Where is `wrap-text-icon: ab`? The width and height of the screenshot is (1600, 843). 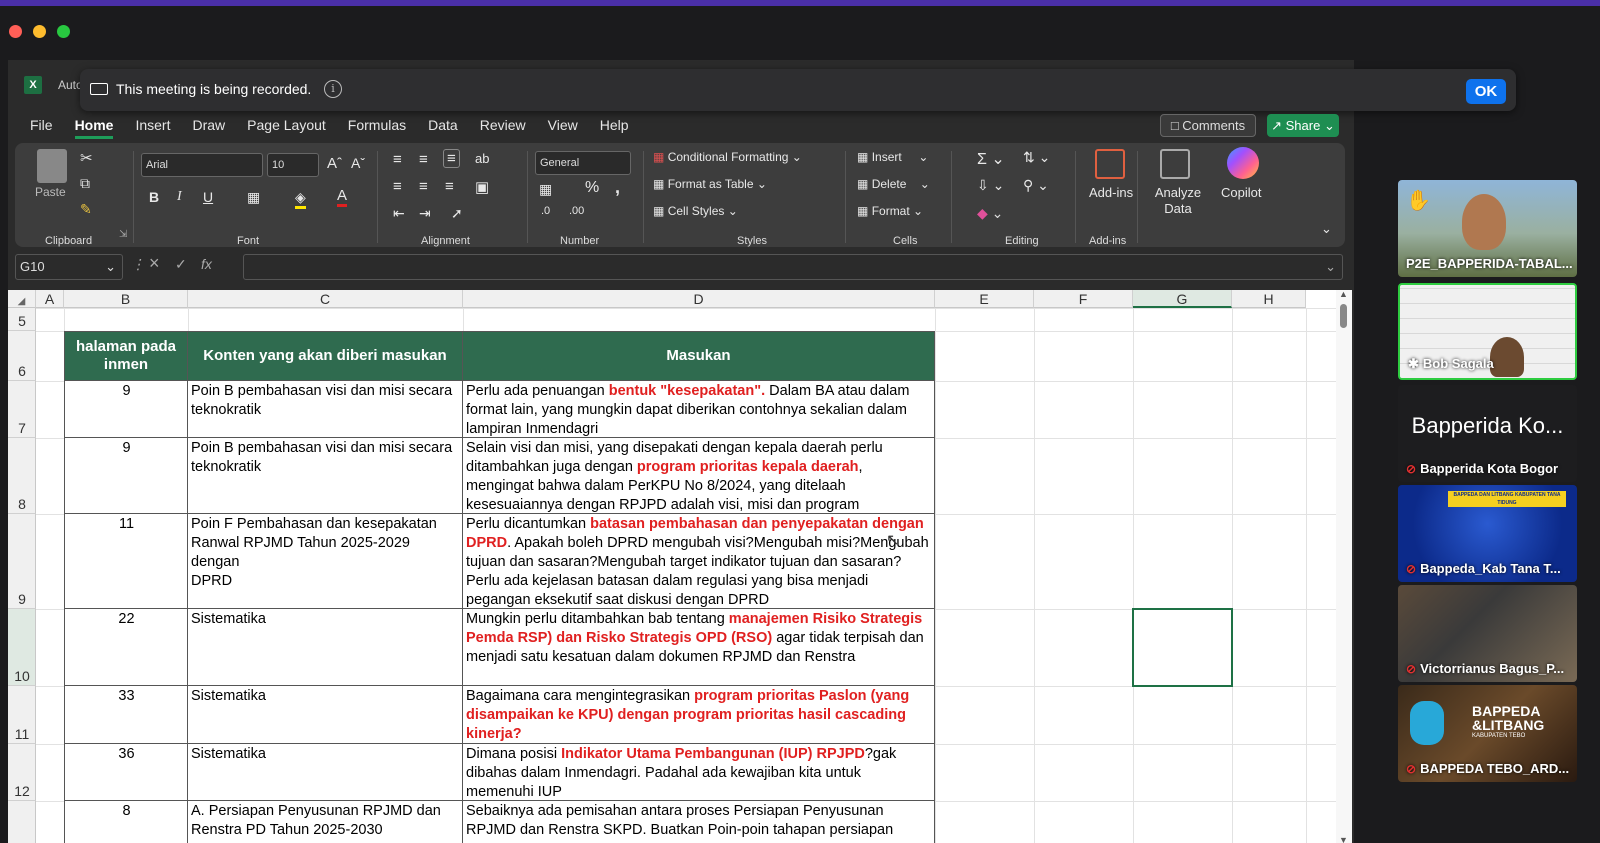
wrap-text-icon: ab is located at coordinates (482, 158).